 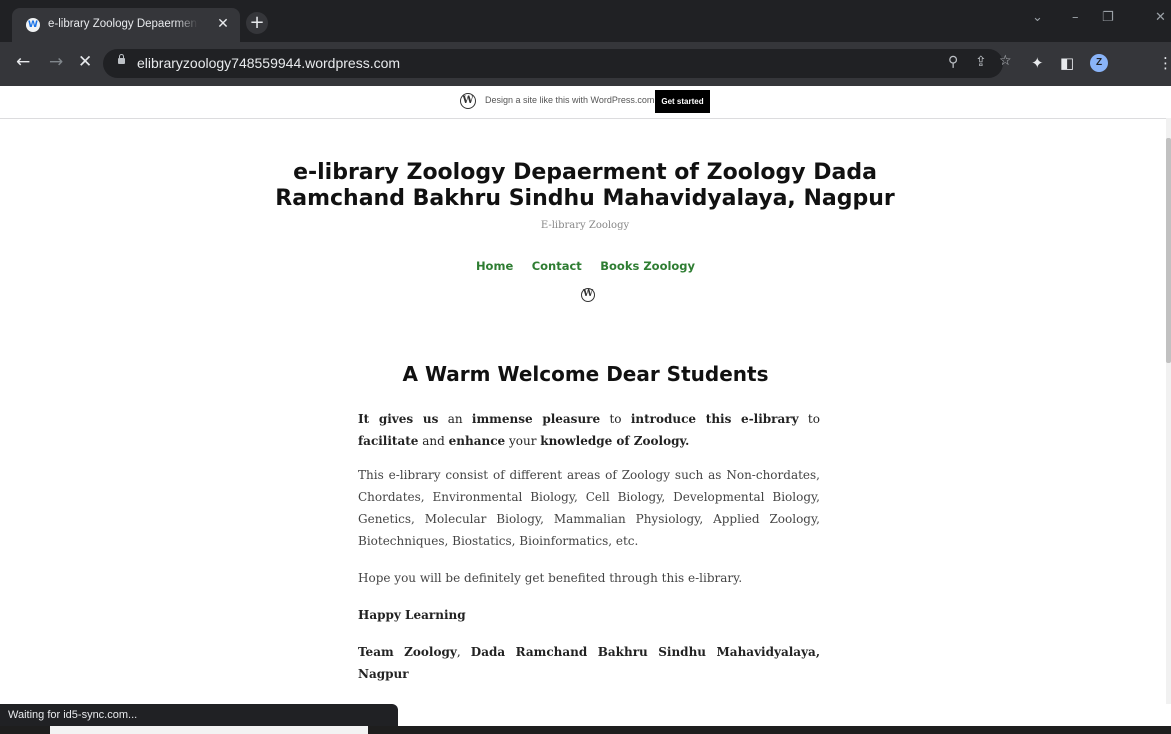 I want to click on text-run: your, so click(x=523, y=441).